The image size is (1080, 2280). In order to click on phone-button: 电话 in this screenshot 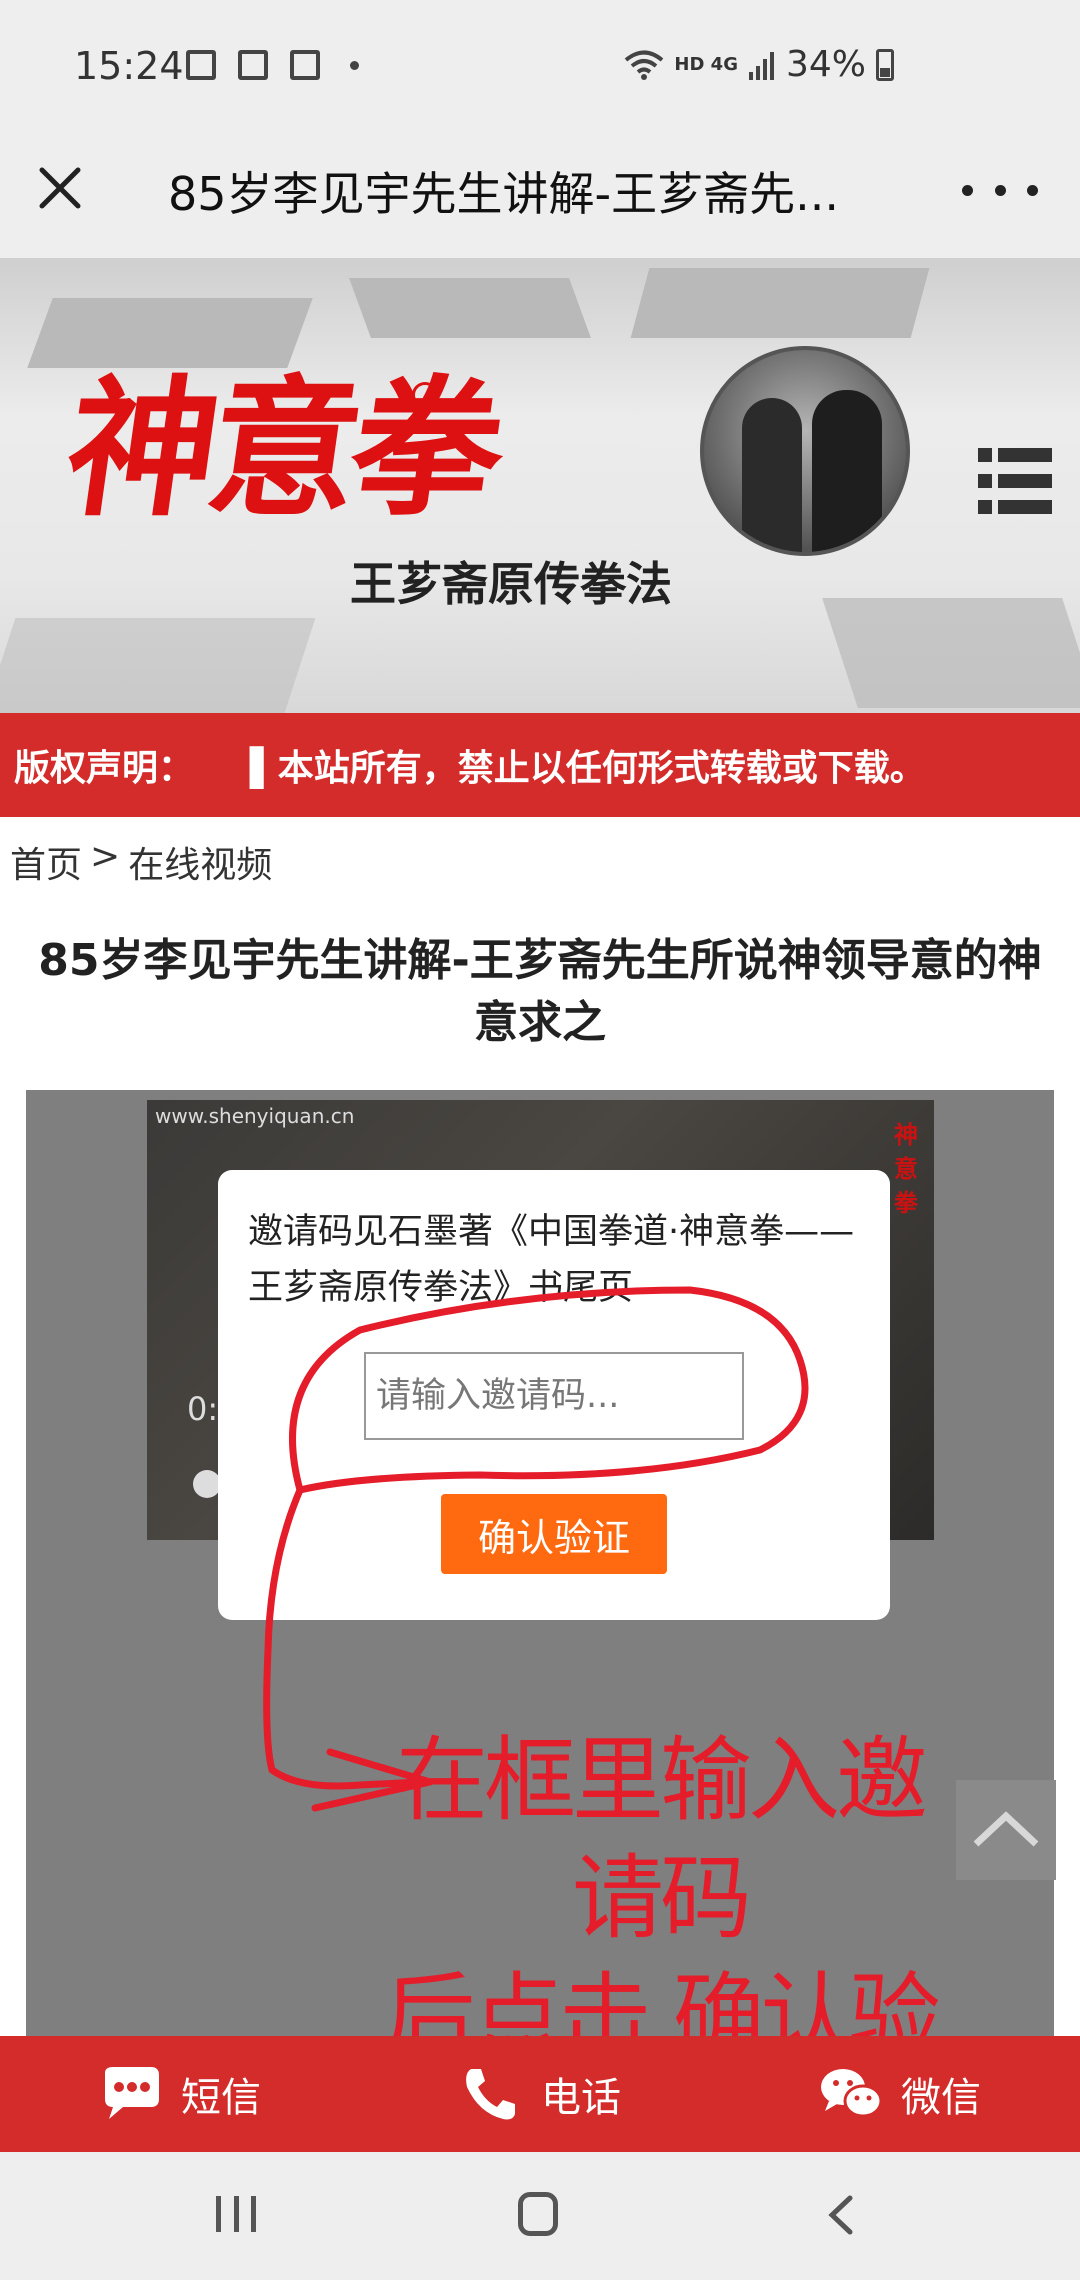, I will do `click(540, 2094)`.